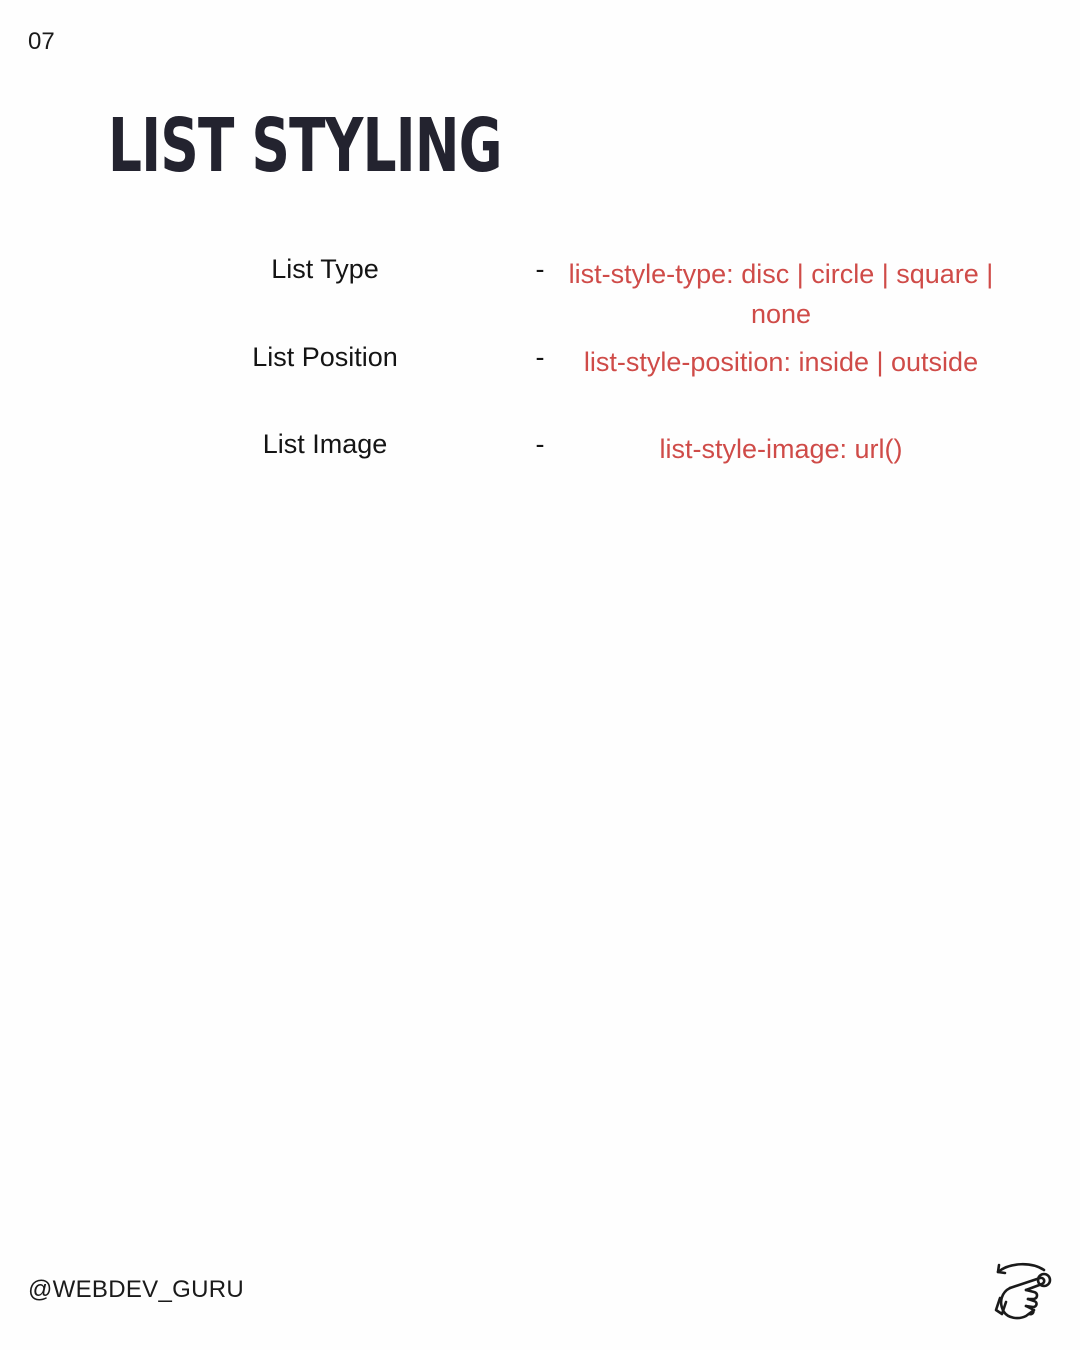 The image size is (1080, 1350). Describe the element at coordinates (781, 449) in the screenshot. I see `property-value: list-style-image: url()` at that location.